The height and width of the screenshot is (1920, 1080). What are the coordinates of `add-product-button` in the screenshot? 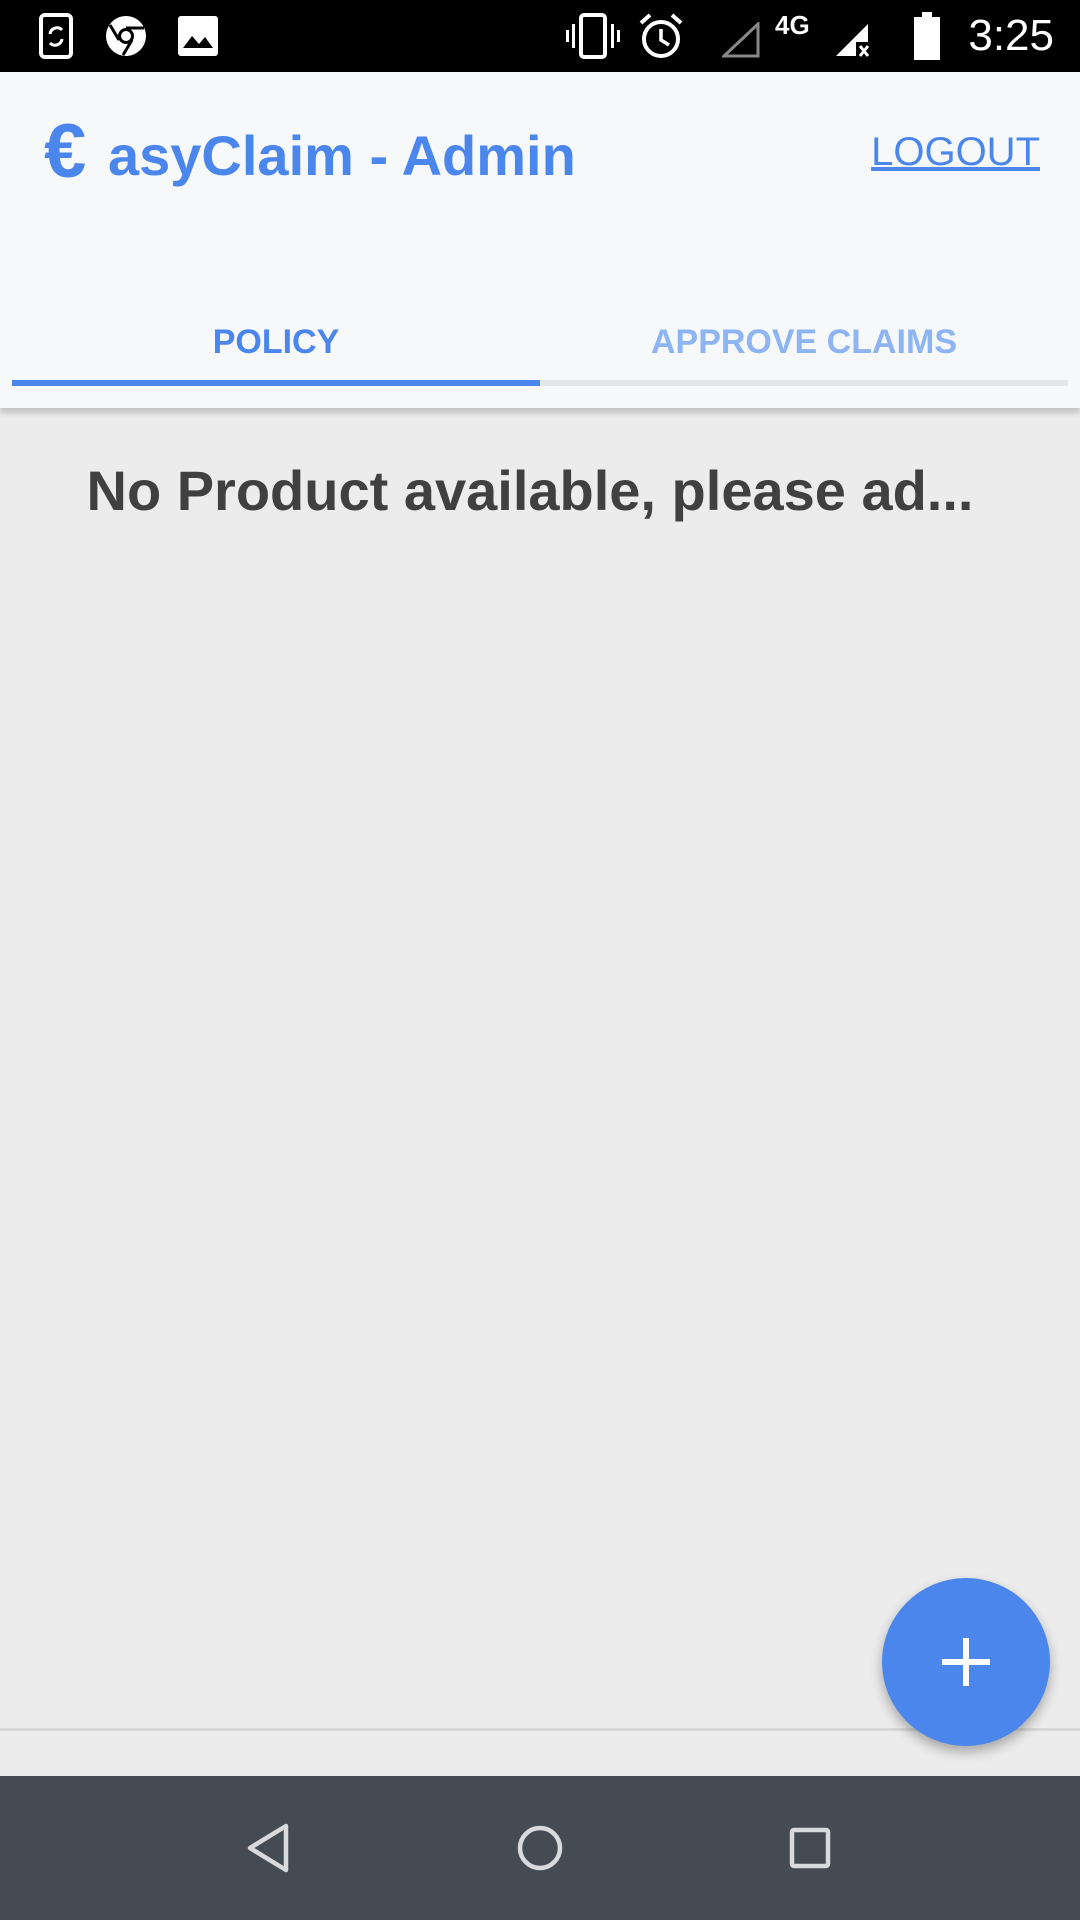 It's located at (966, 1662).